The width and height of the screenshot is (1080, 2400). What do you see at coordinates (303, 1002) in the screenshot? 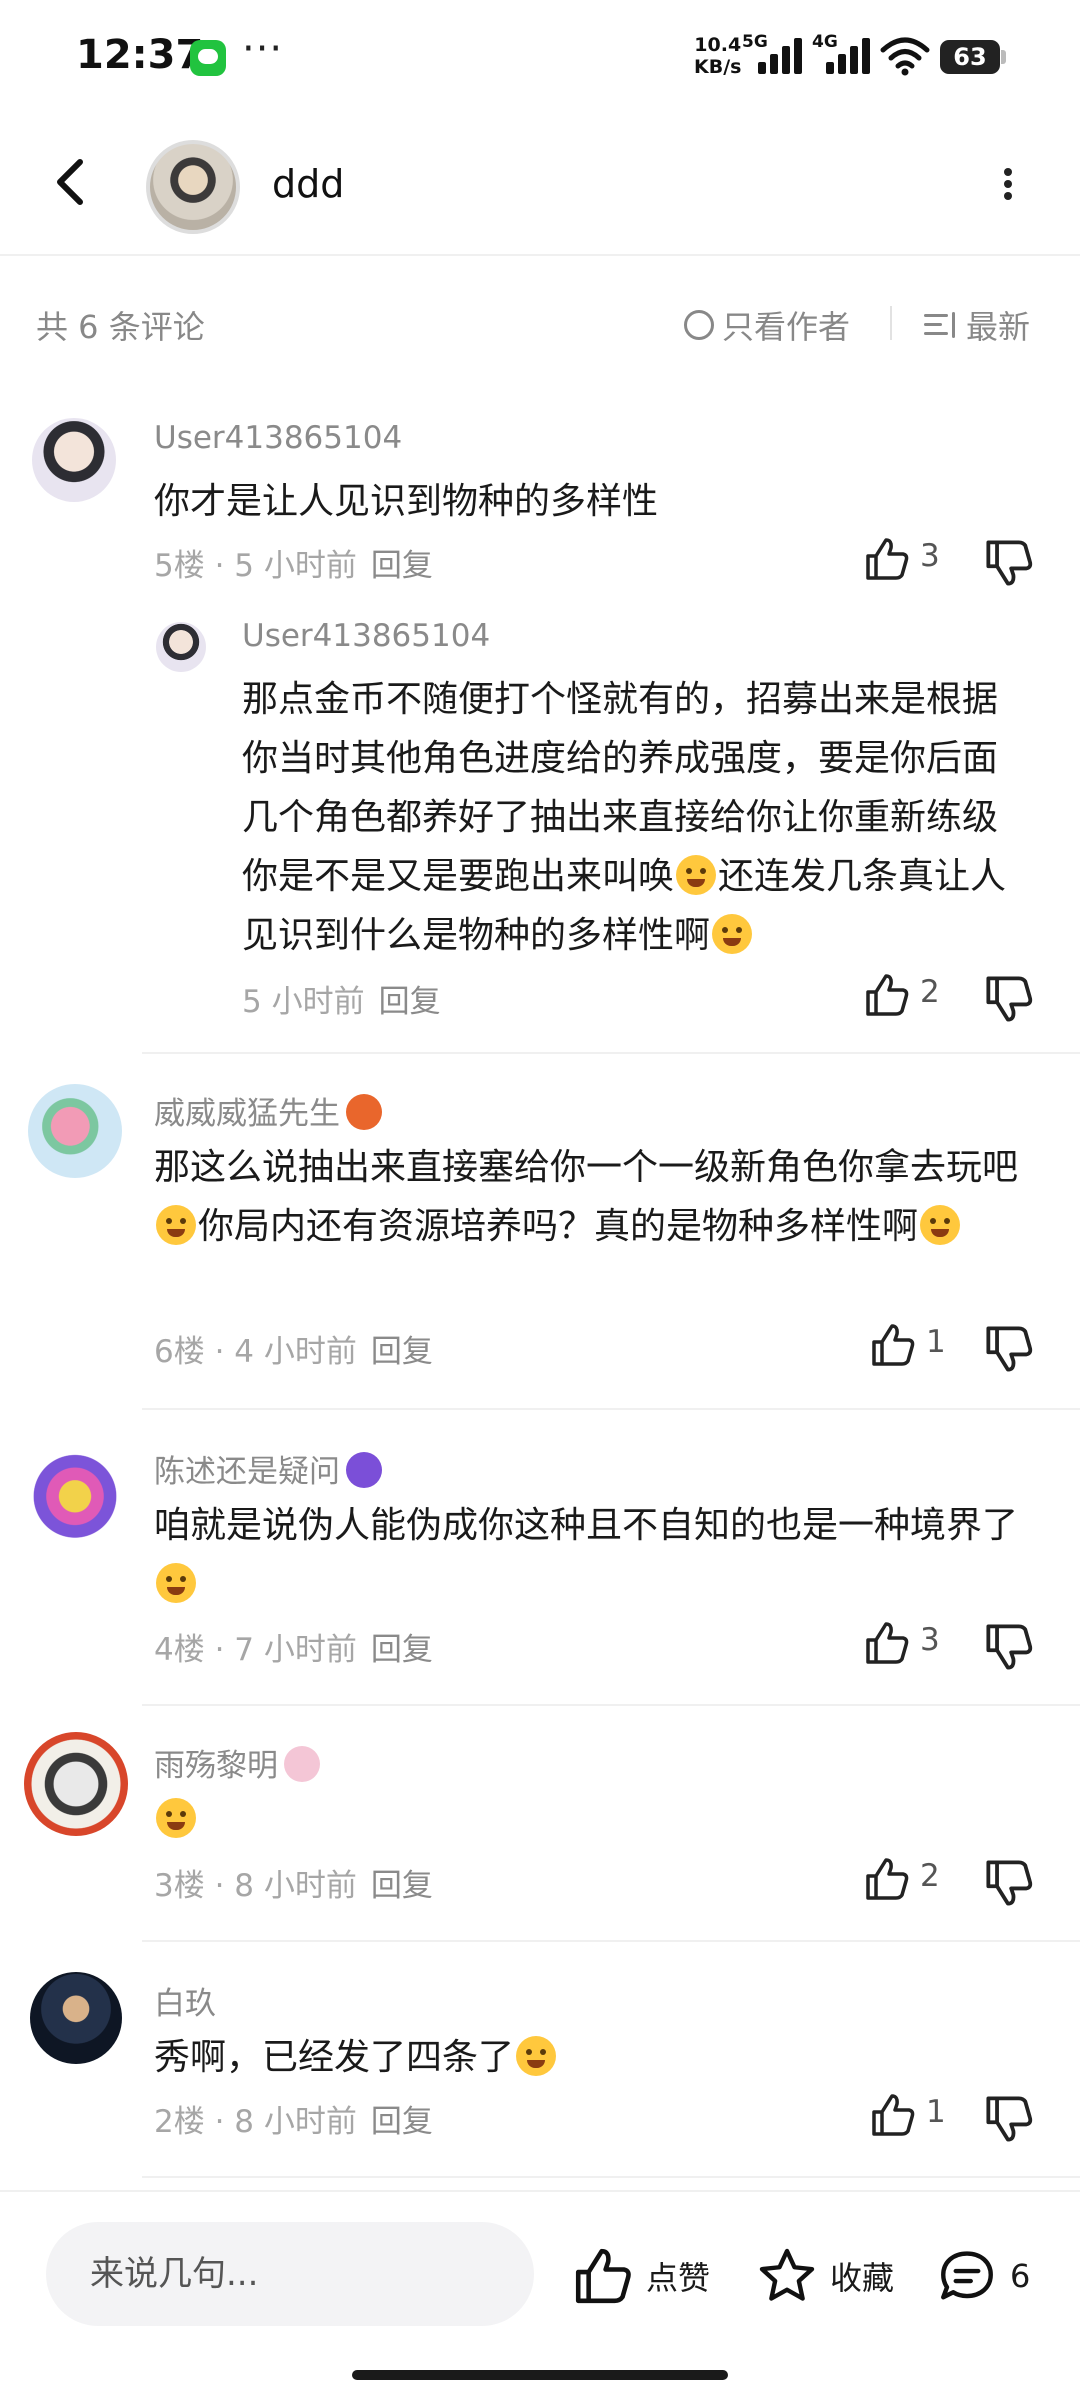
I see `comment-time: 5 小时前` at bounding box center [303, 1002].